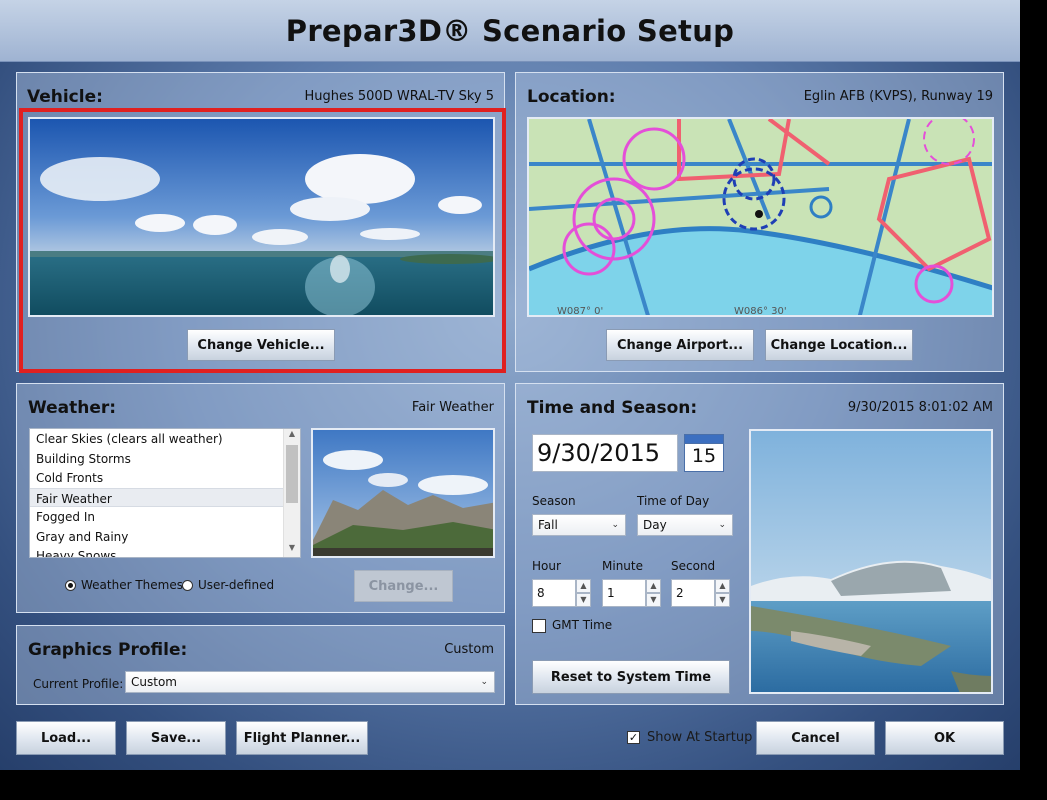 The width and height of the screenshot is (1047, 800). What do you see at coordinates (579, 525) in the screenshot?
I see `season-select: Fall ⌄` at bounding box center [579, 525].